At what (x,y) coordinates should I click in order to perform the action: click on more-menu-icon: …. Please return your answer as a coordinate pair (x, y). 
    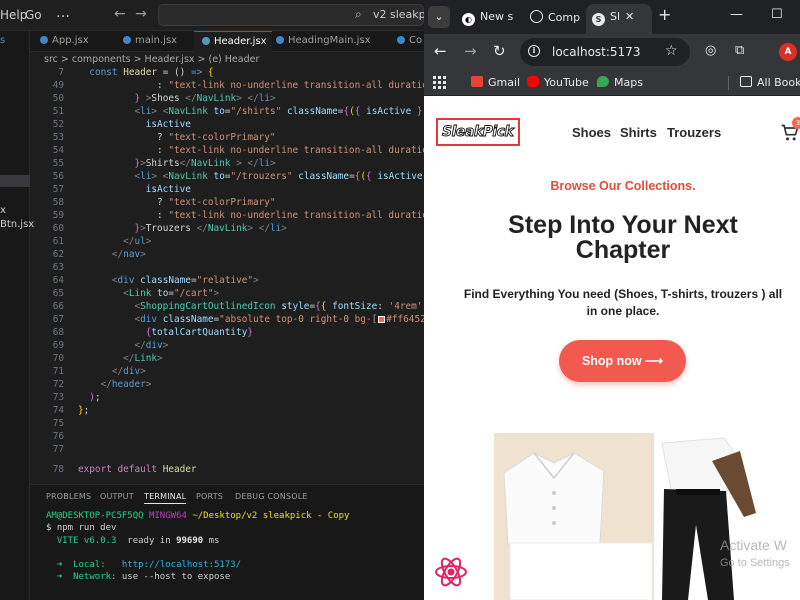
    Looking at the image, I should click on (63, 13).